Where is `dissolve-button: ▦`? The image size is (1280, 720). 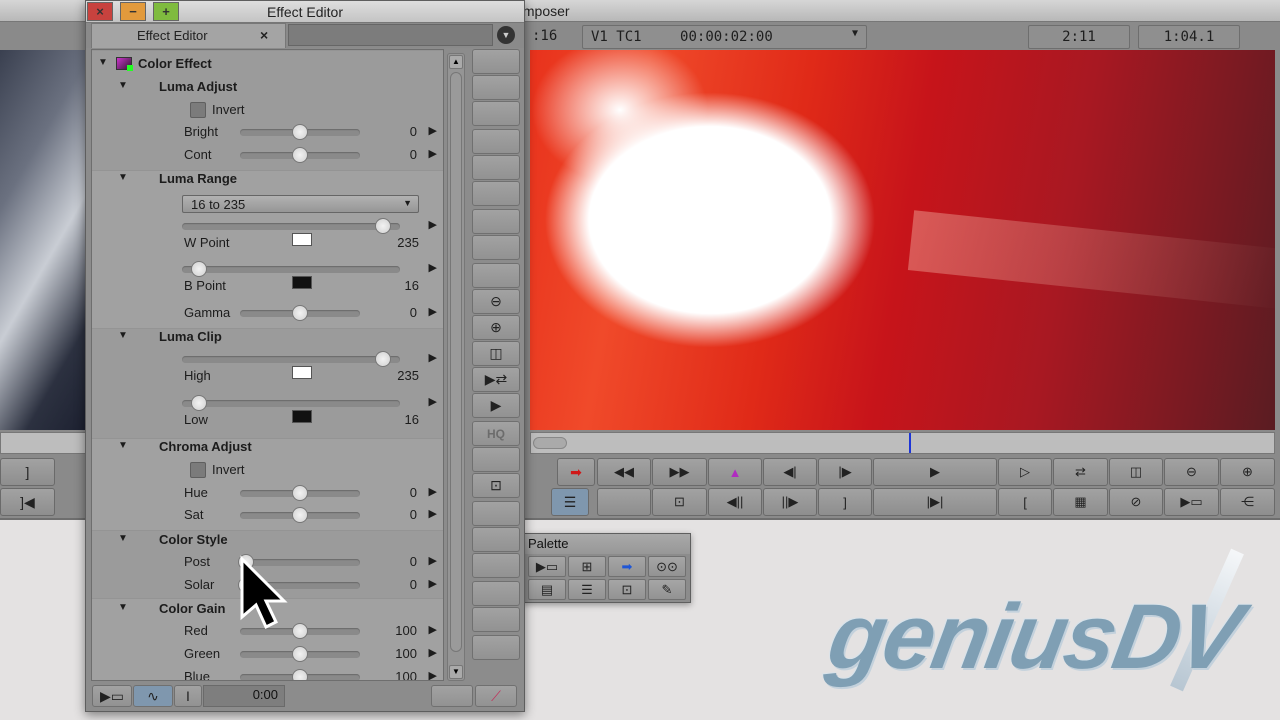 dissolve-button: ▦ is located at coordinates (1080, 502).